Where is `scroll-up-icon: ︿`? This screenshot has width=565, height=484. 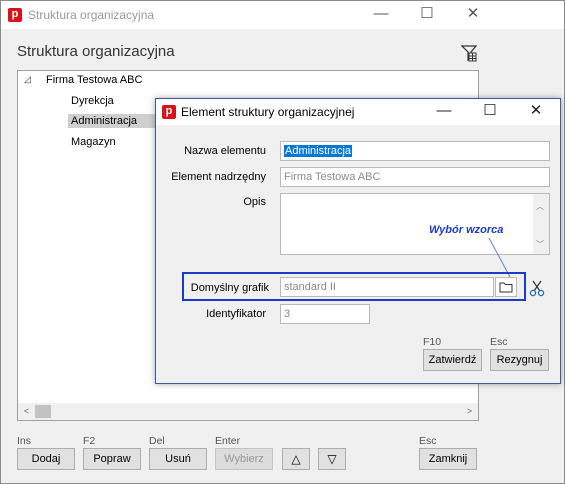 scroll-up-icon: ︿ is located at coordinates (540, 207).